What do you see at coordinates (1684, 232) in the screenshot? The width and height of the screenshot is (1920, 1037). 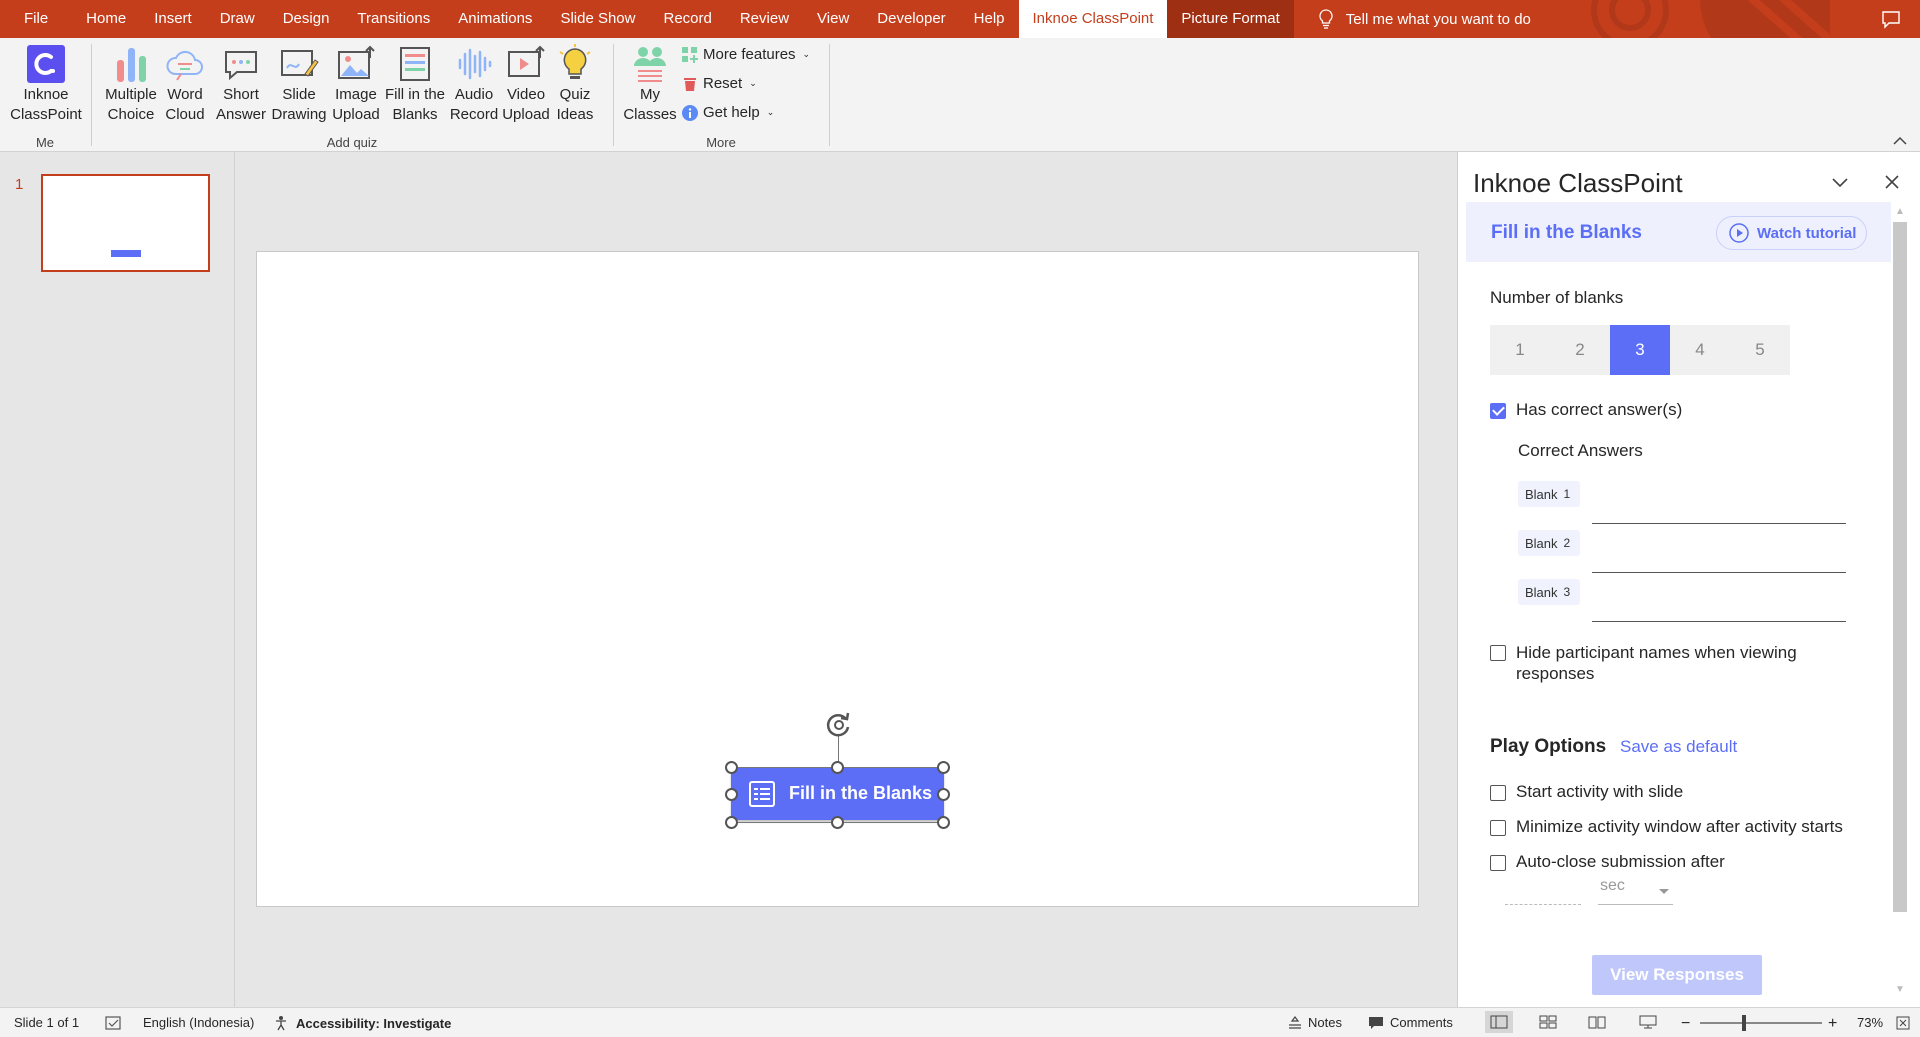 I see `activity-header: Fill in the Blanks Watch tutorial` at bounding box center [1684, 232].